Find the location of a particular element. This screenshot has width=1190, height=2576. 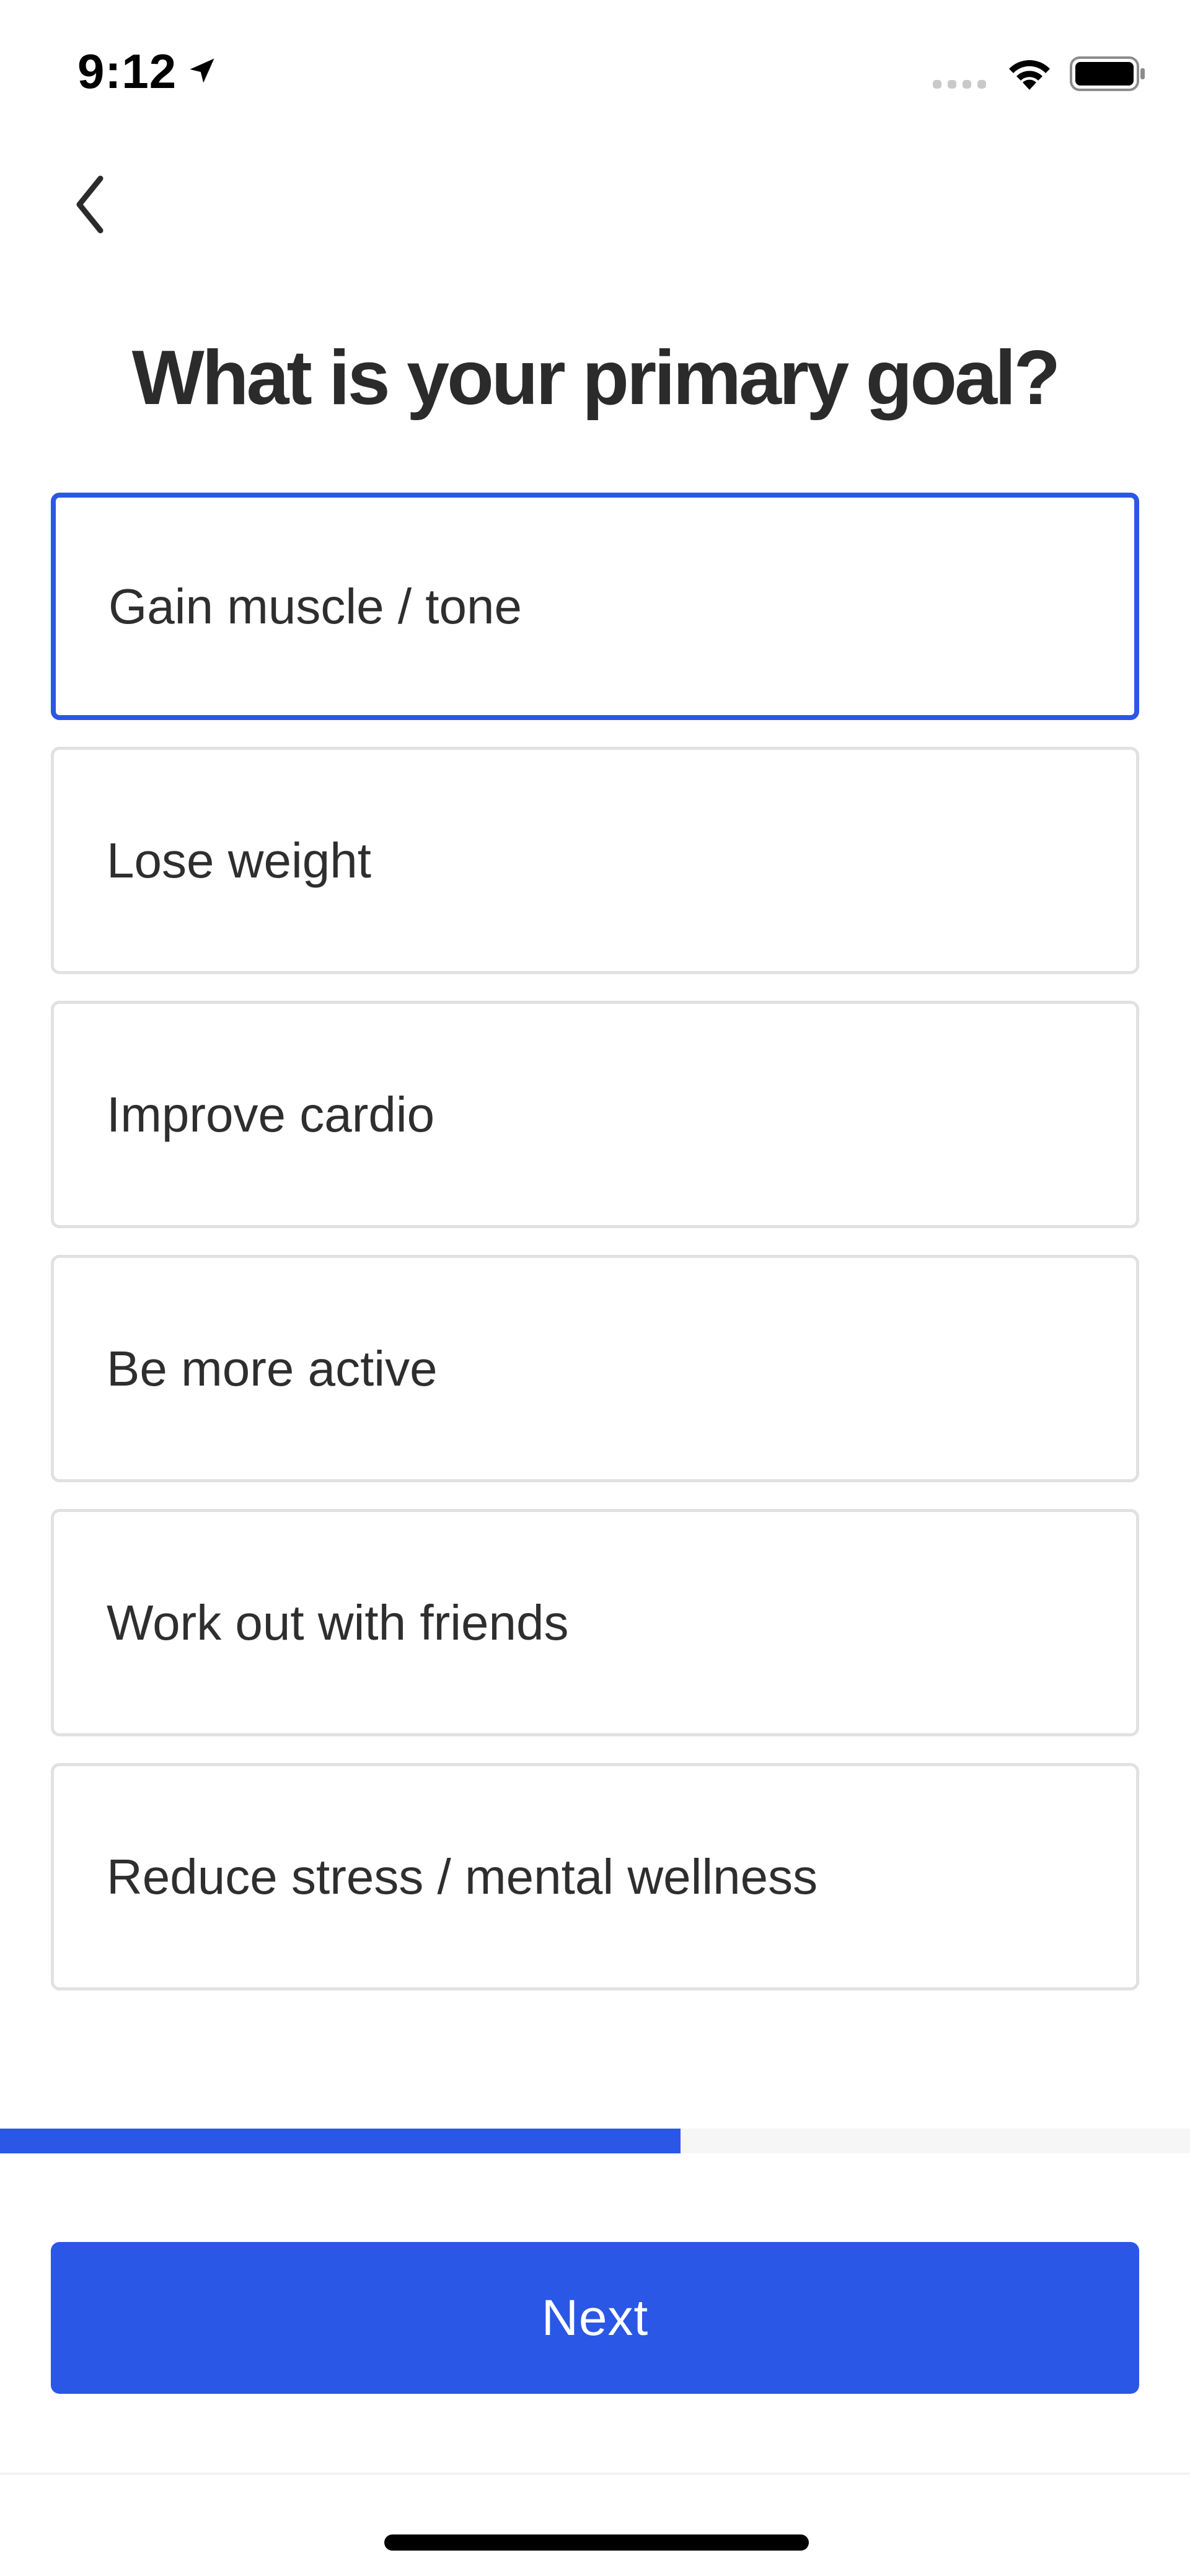

back-button is located at coordinates (90, 204).